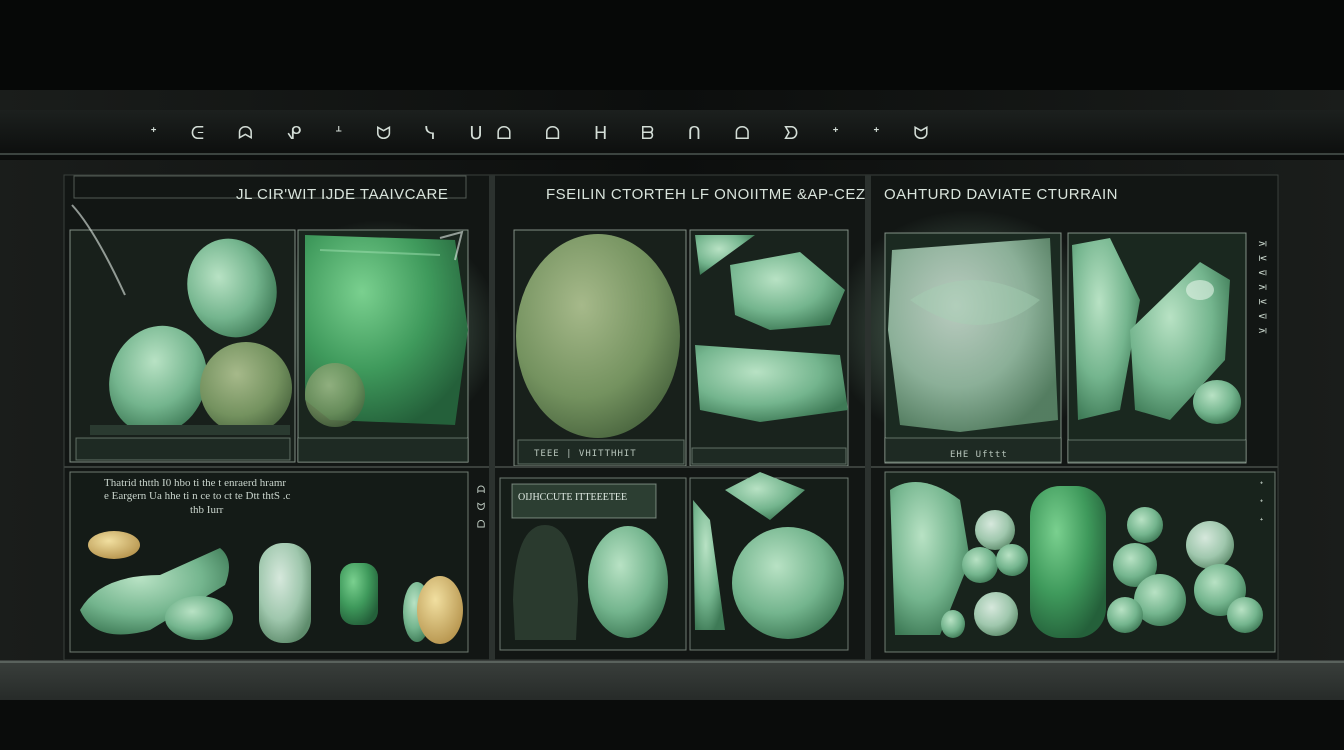  What do you see at coordinates (1261, 288) in the screenshot?
I see `side-inscription-right-top: ⊼ ⊻ ⊽ ⊼ ⊻ ⊽ ⊼` at bounding box center [1261, 288].